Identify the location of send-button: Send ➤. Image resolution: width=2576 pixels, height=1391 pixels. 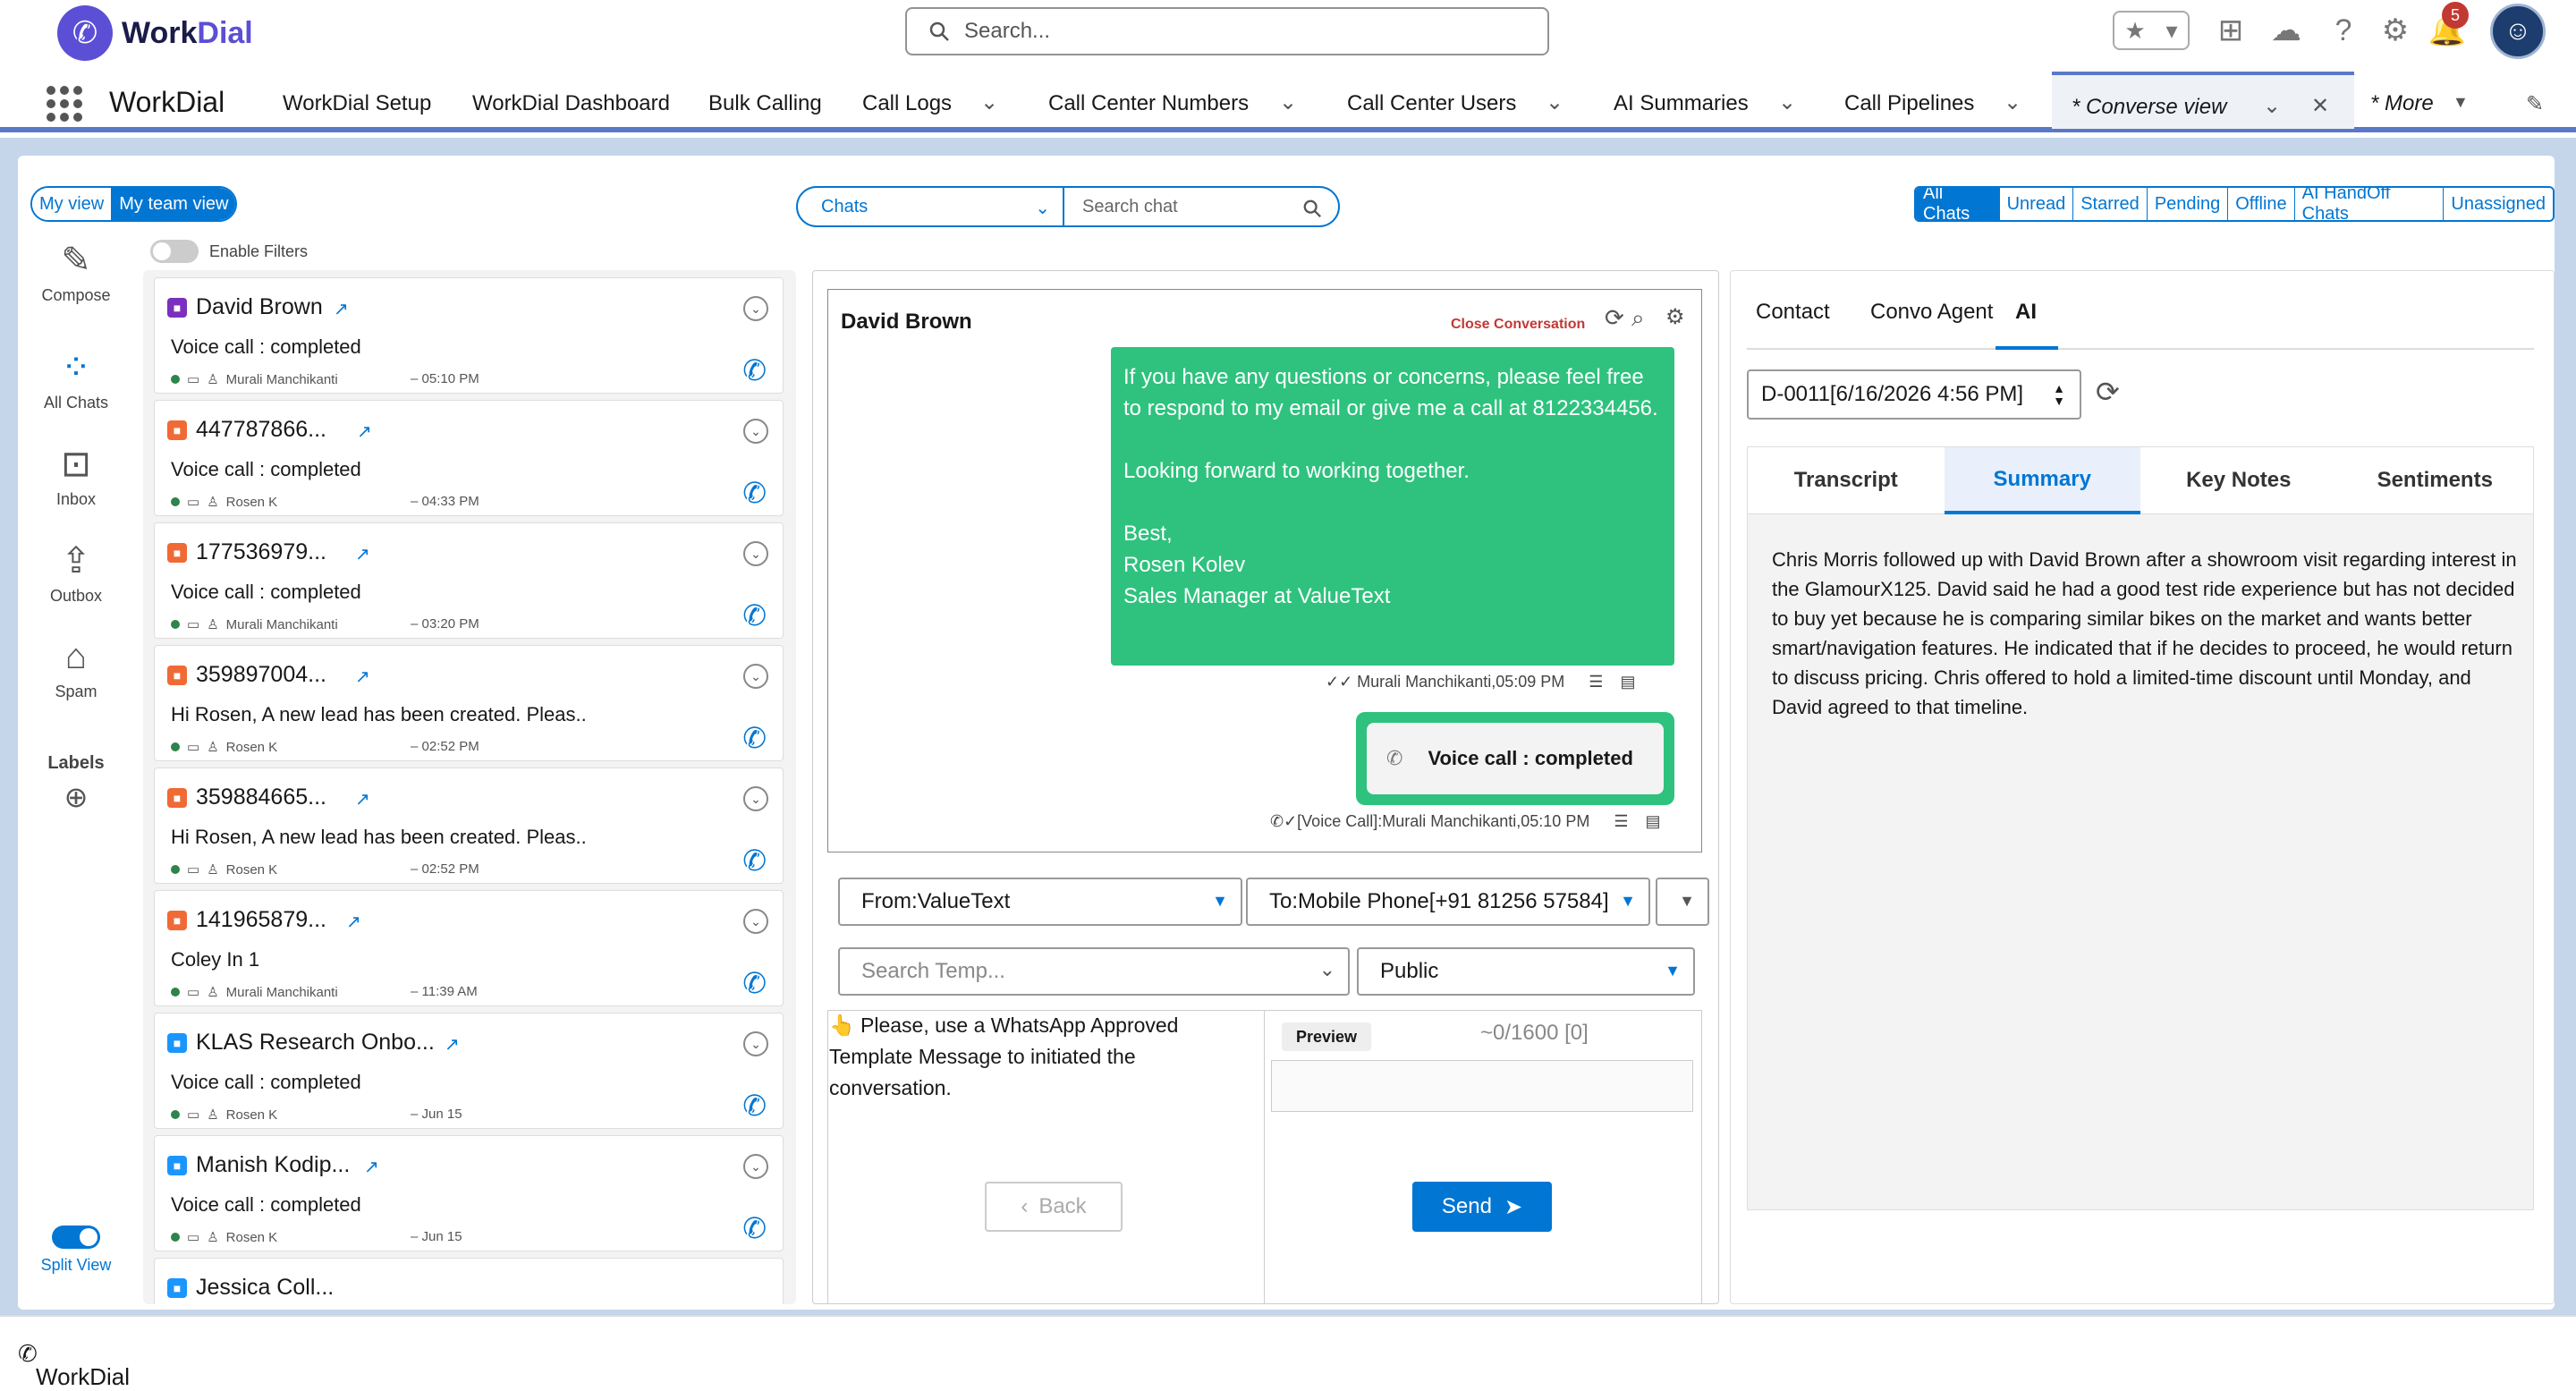
(1482, 1207).